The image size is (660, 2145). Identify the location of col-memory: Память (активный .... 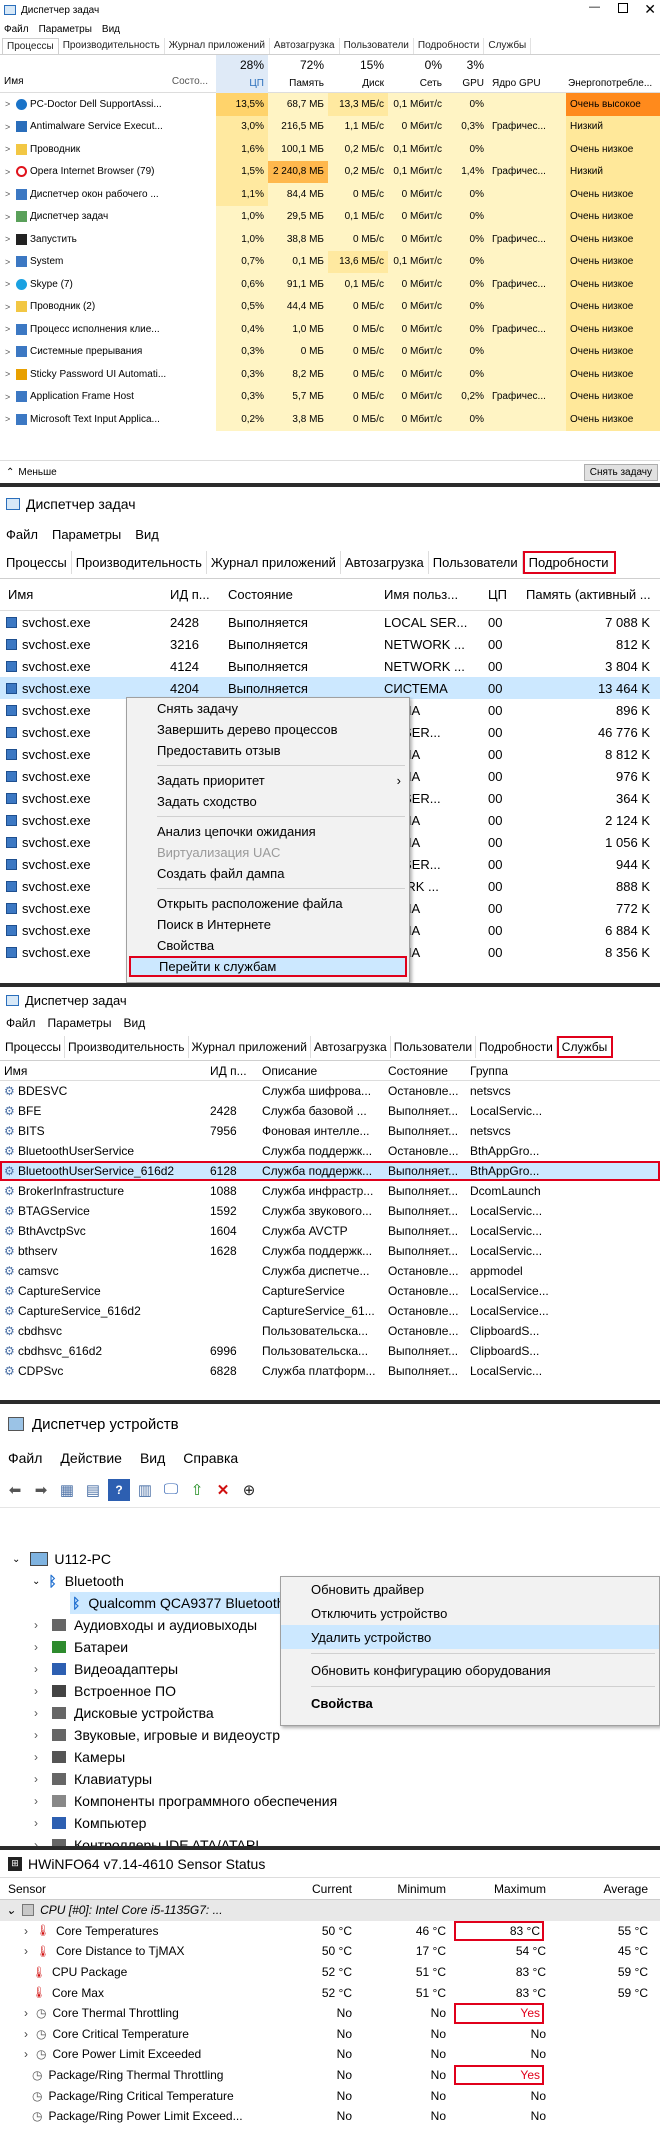
(588, 594).